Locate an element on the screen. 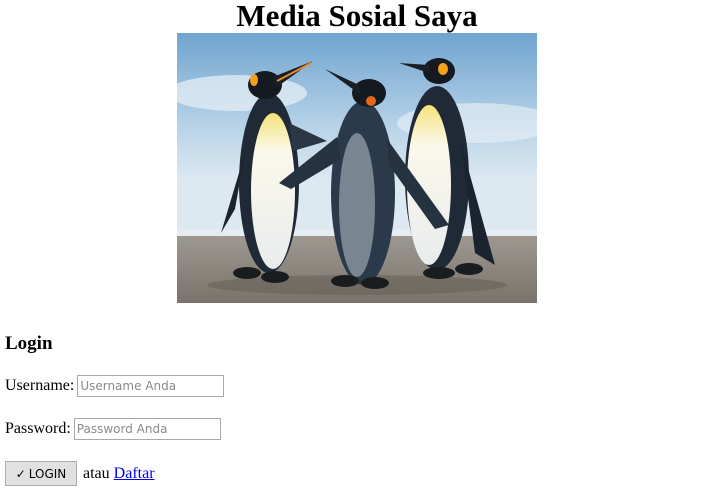  password-label: Password: is located at coordinates (38, 428).